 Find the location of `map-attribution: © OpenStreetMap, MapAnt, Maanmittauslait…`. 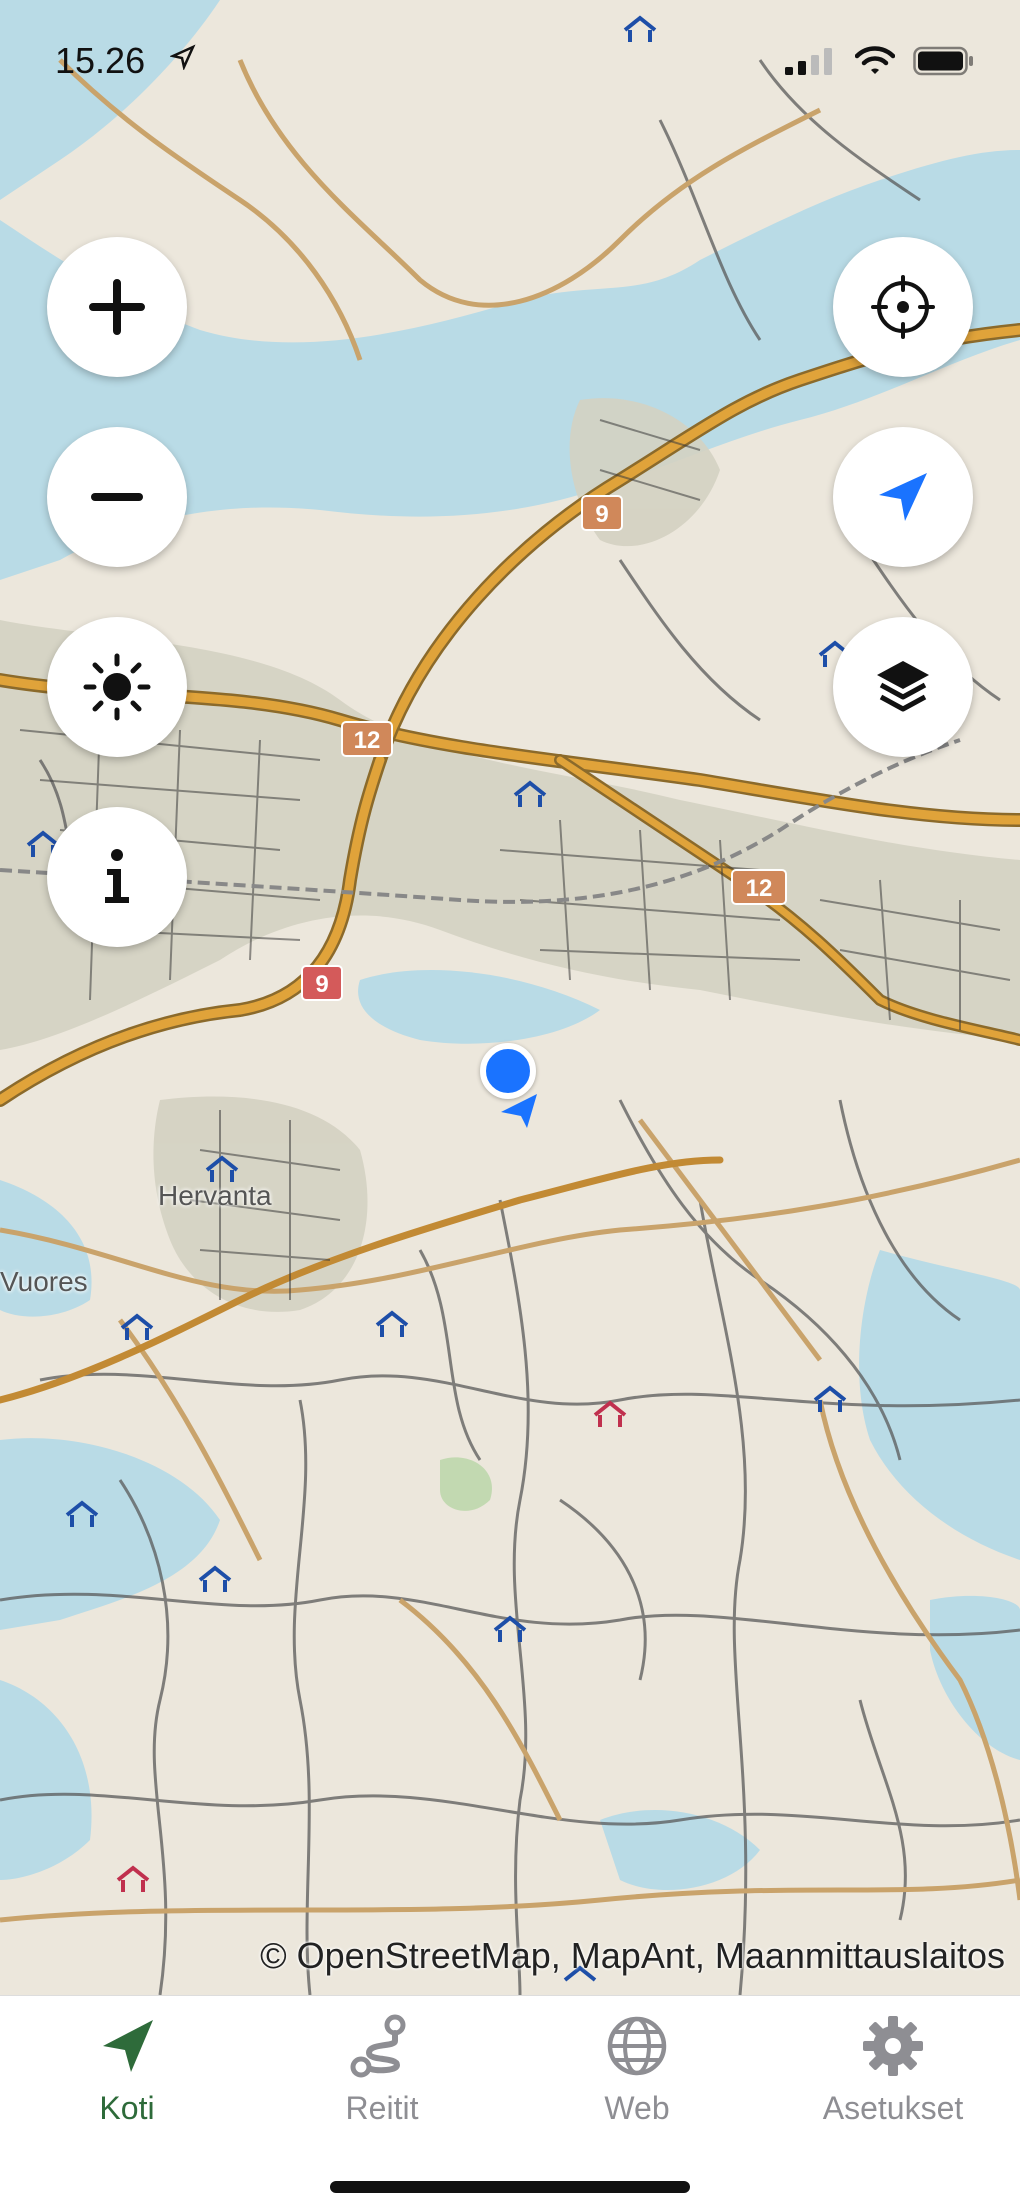

map-attribution: © OpenStreetMap, MapAnt, Maanmittauslait… is located at coordinates (632, 1956).